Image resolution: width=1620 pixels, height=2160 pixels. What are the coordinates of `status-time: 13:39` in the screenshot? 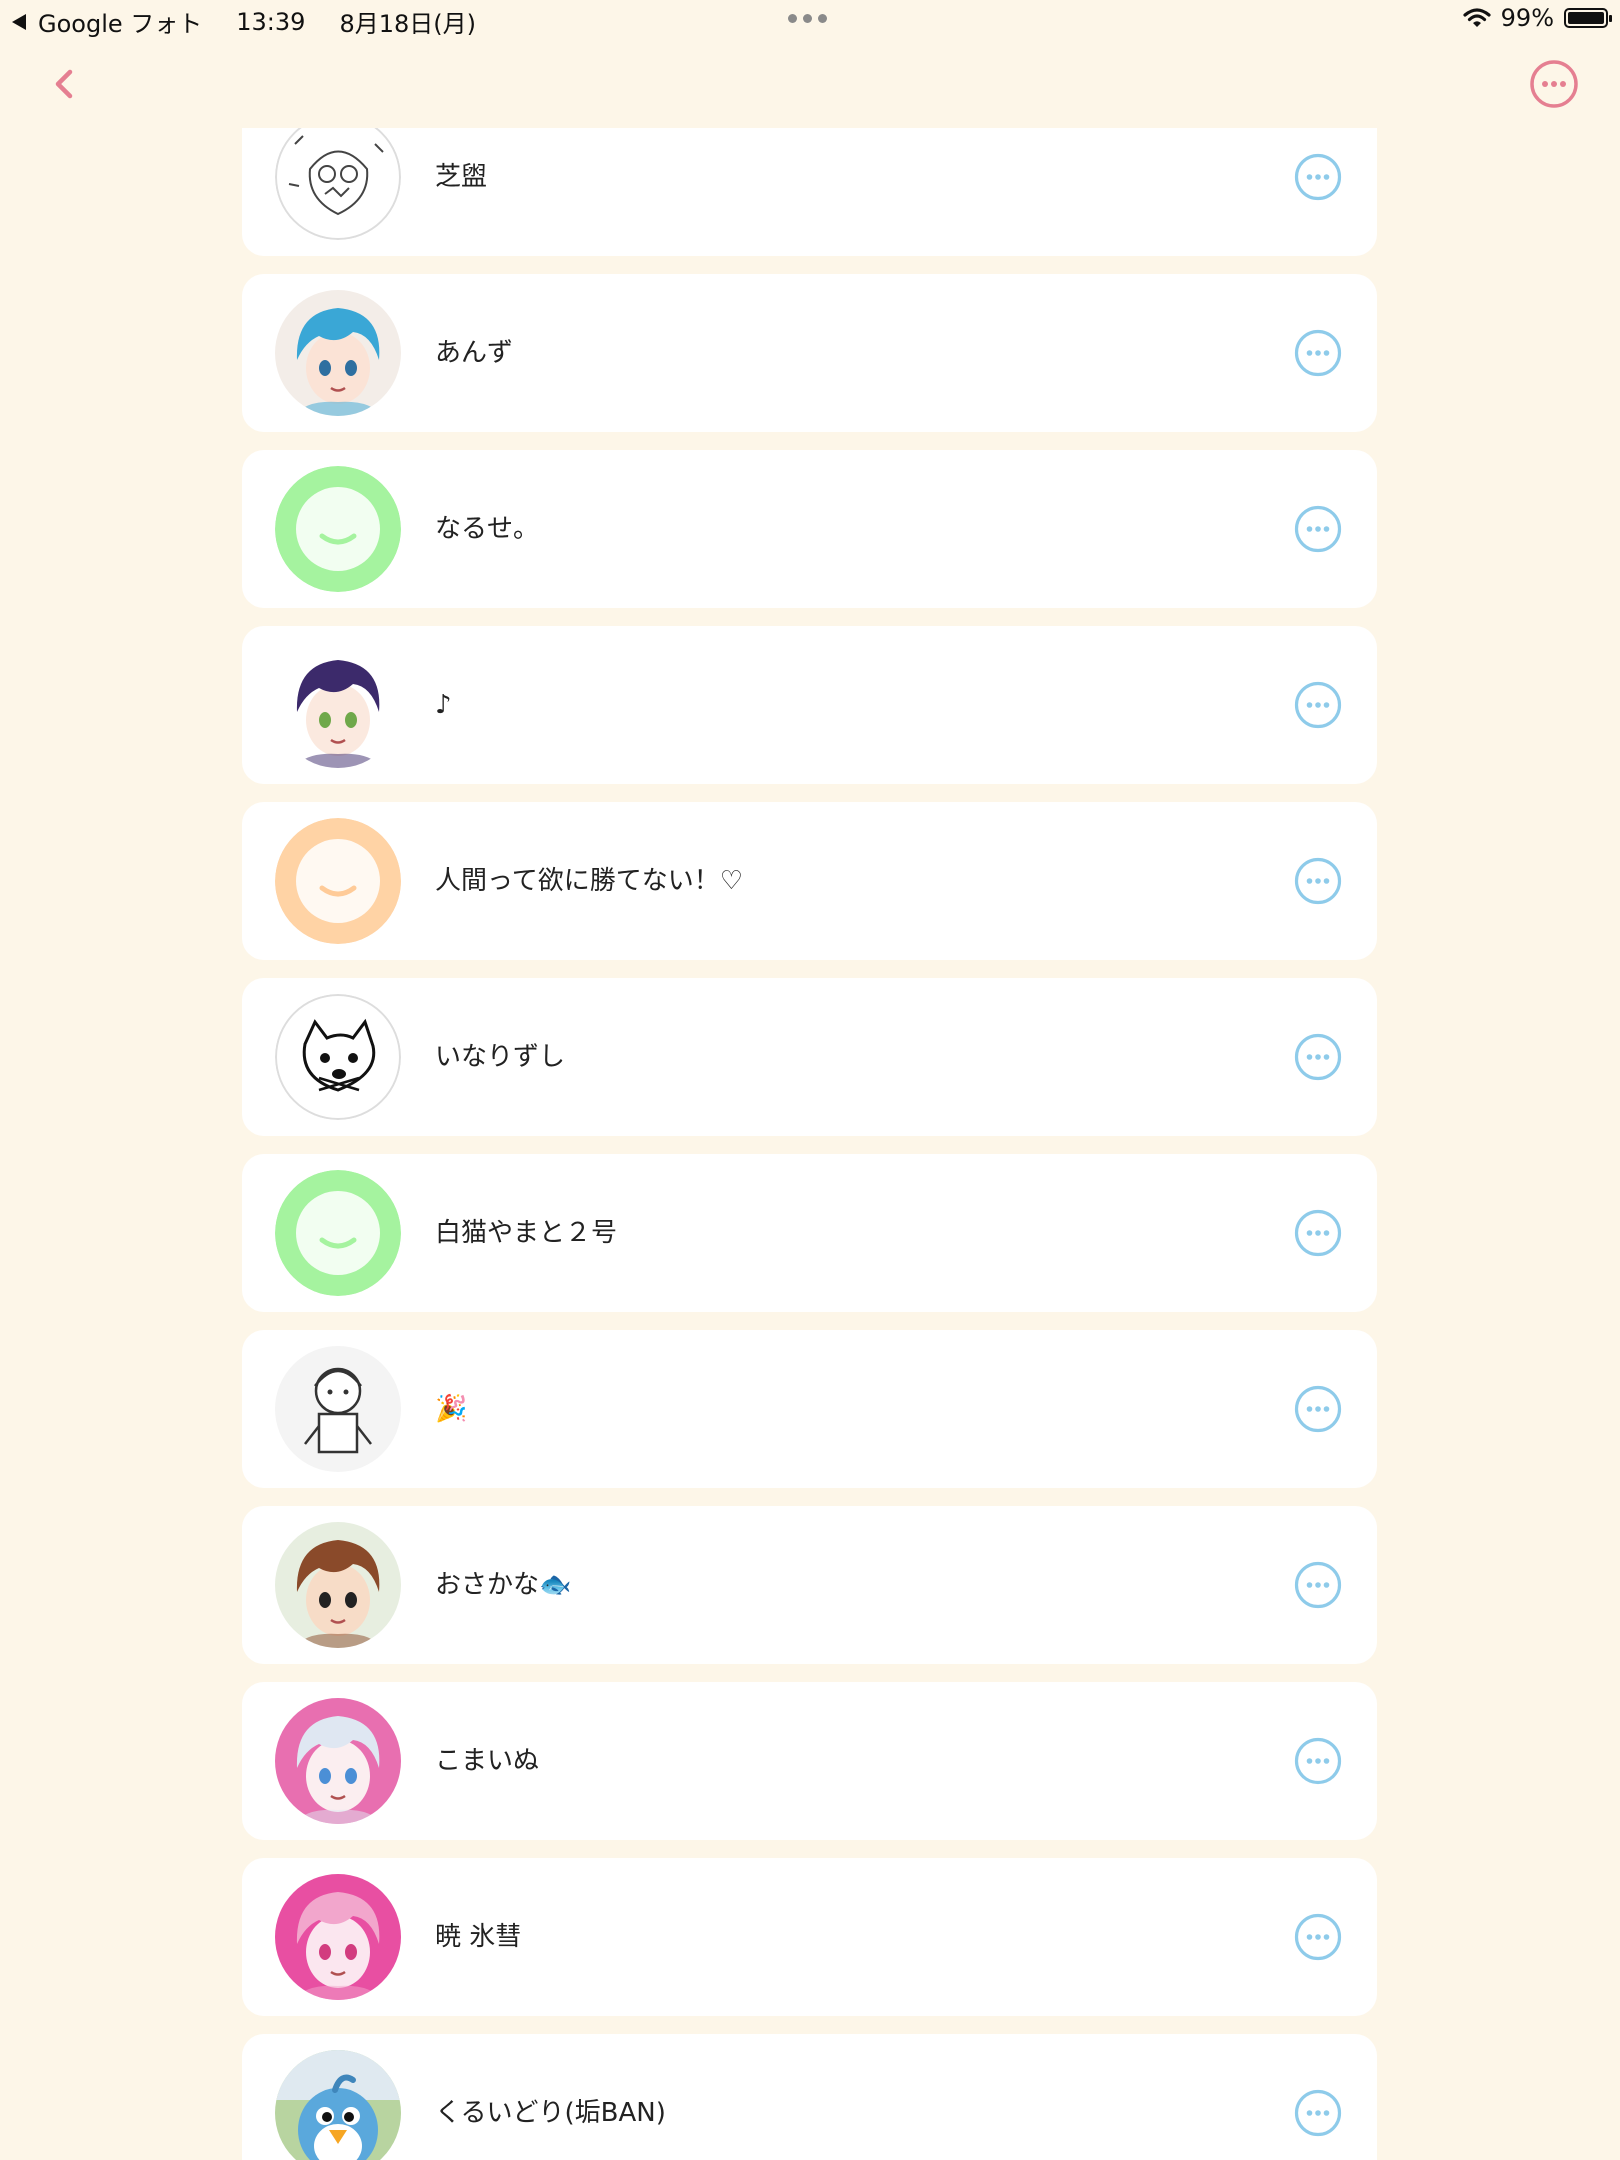 It's located at (271, 21).